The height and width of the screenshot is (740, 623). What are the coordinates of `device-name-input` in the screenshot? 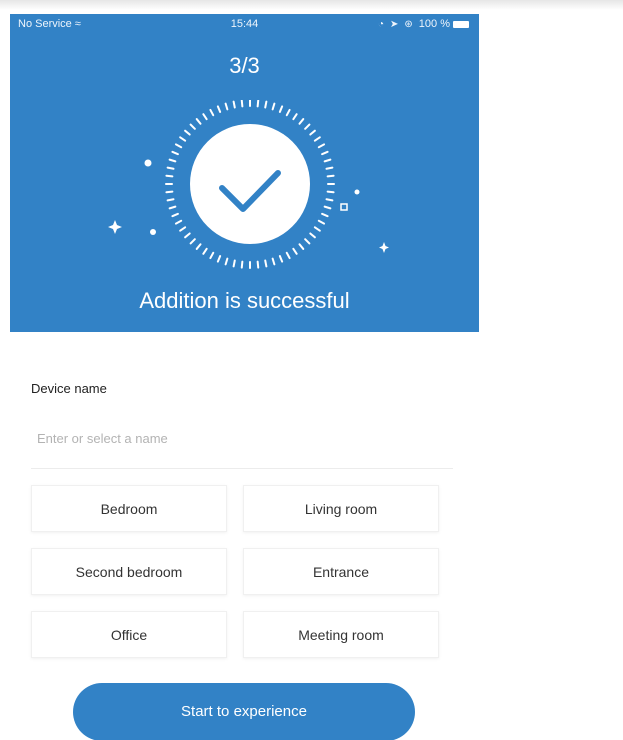 It's located at (241, 438).